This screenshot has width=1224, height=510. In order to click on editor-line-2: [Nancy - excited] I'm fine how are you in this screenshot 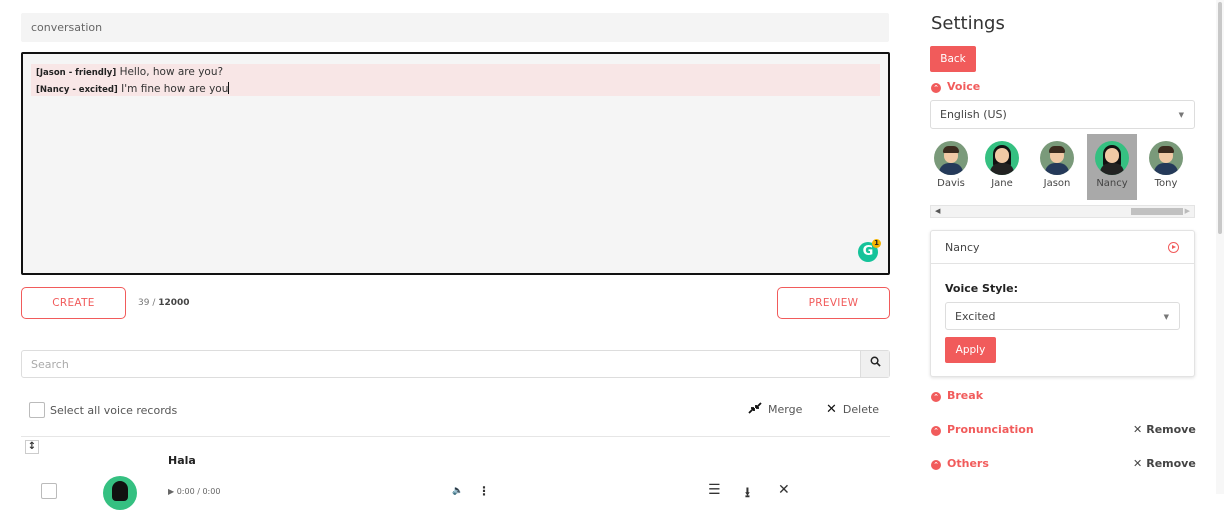, I will do `click(133, 88)`.